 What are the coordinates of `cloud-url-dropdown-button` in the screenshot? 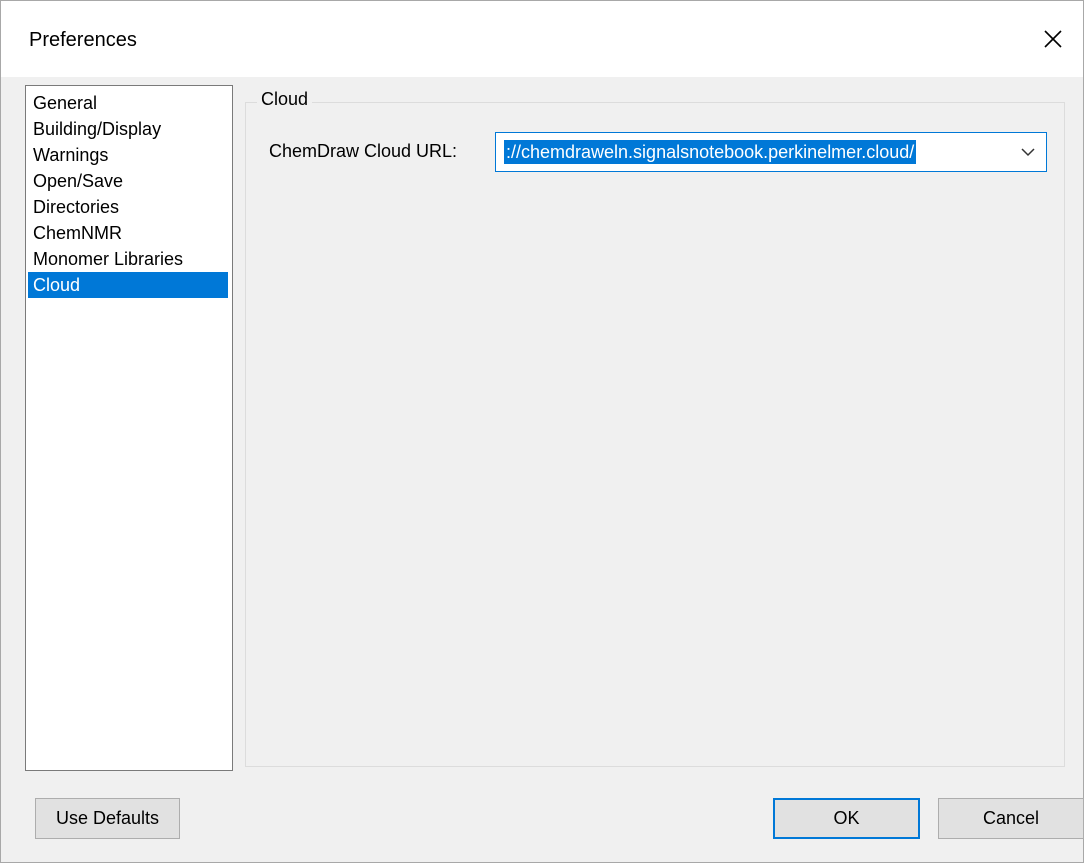 It's located at (1028, 152).